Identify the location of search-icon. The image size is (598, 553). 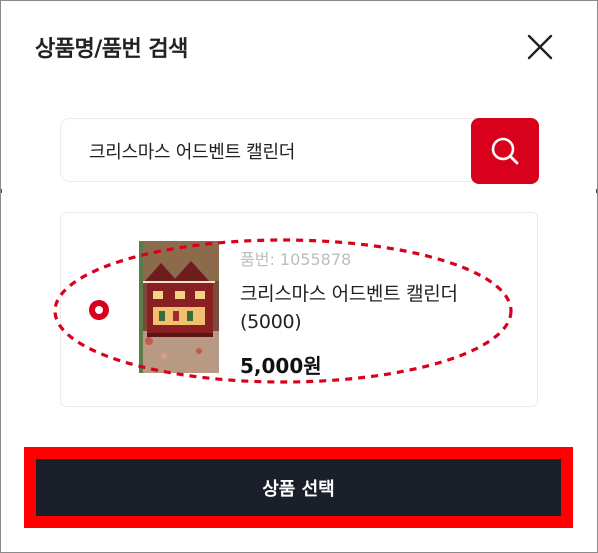
(505, 151).